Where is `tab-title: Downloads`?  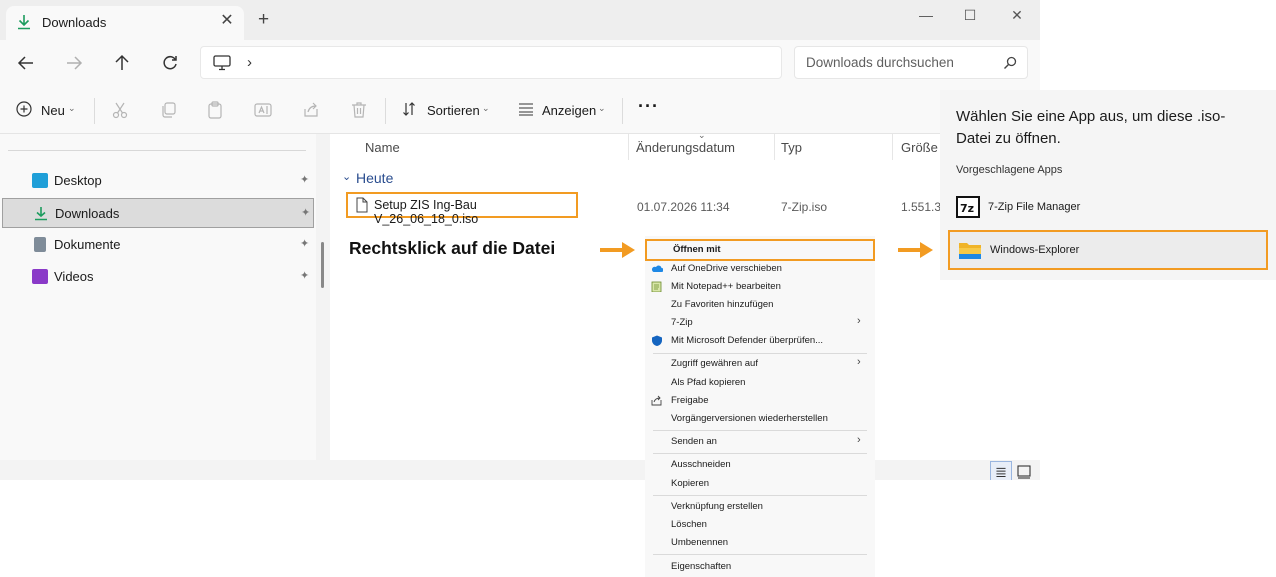 tab-title: Downloads is located at coordinates (74, 22).